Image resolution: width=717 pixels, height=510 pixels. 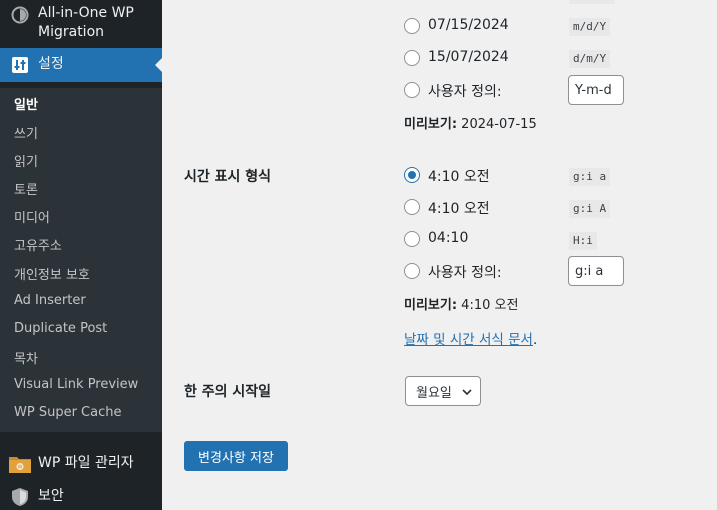 What do you see at coordinates (51, 496) in the screenshot?
I see `sidebar-item-label: 보안` at bounding box center [51, 496].